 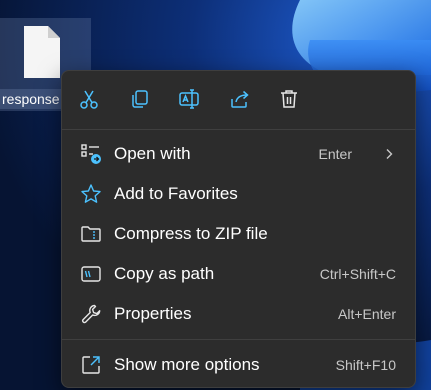 I want to click on share-icon, so click(x=240, y=99).